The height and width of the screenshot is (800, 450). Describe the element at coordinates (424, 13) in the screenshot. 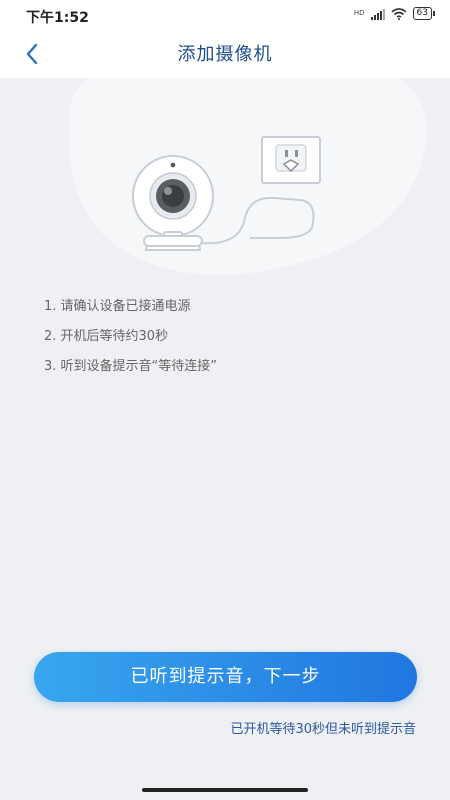

I see `battery-icon: 63` at that location.